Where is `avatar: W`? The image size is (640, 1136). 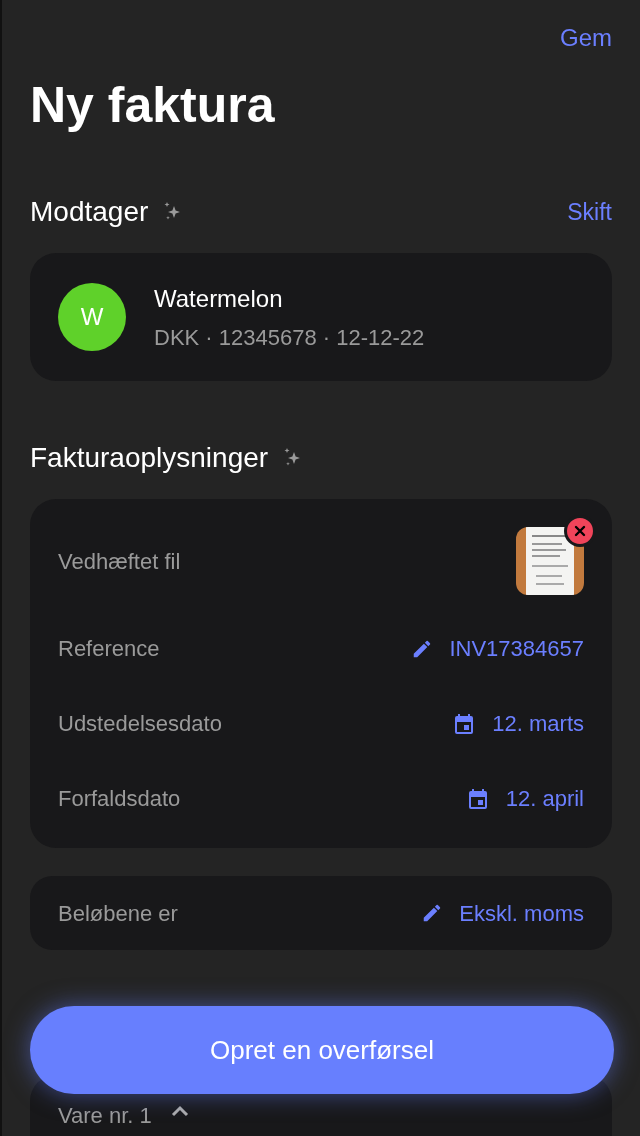
avatar: W is located at coordinates (92, 317).